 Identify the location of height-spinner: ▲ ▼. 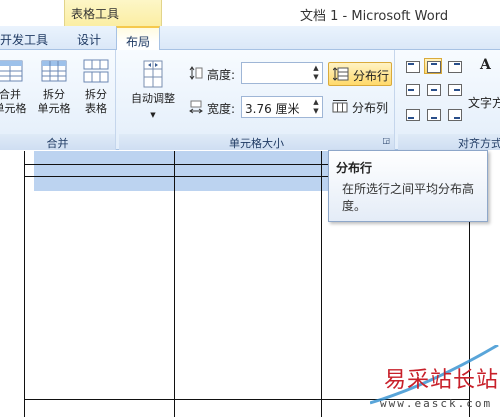
(316, 73).